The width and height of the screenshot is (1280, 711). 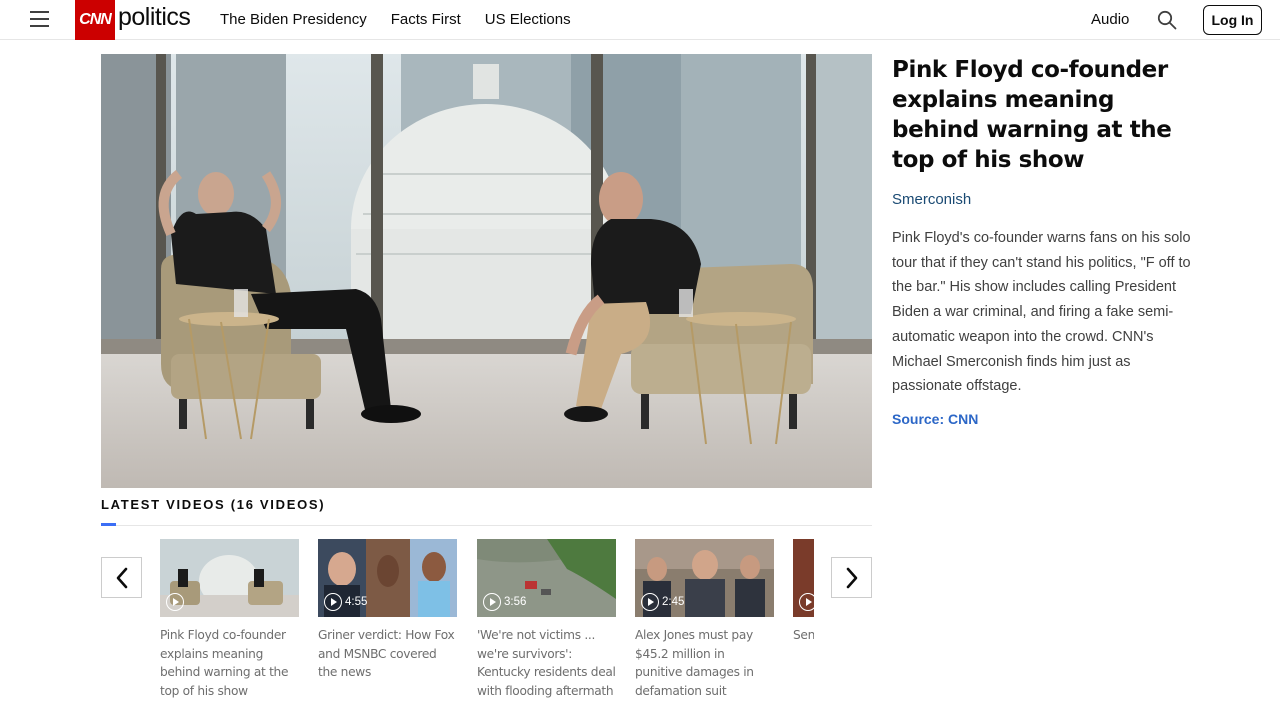 What do you see at coordinates (1167, 20) in the screenshot?
I see `search-icon` at bounding box center [1167, 20].